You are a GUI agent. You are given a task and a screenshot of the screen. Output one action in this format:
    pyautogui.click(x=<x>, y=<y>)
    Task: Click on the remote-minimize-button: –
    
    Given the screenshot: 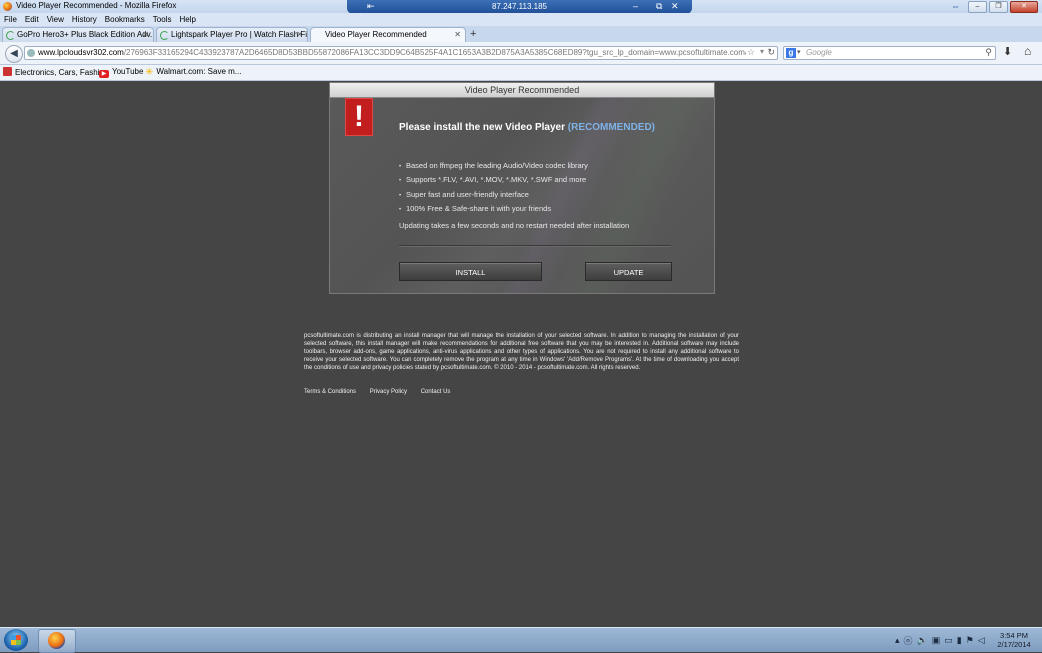 What is the action you would take?
    pyautogui.click(x=635, y=6)
    